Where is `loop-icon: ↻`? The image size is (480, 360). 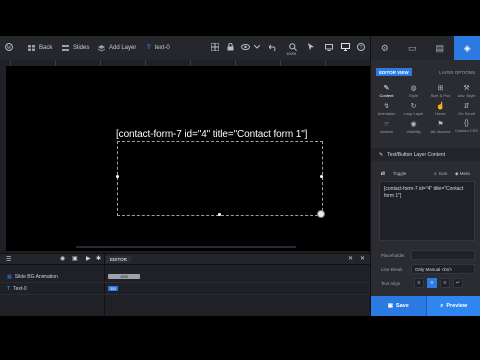 loop-icon: ↻ is located at coordinates (413, 106).